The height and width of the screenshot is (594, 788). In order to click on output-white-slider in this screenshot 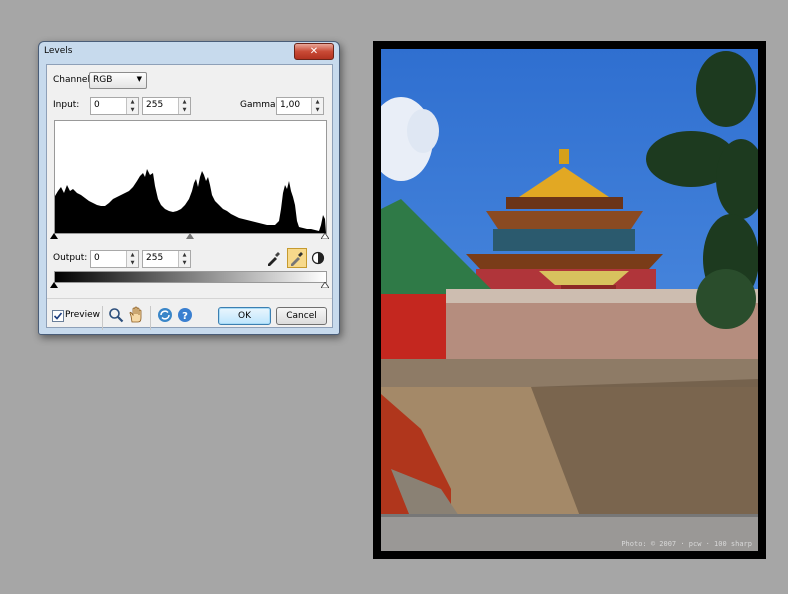, I will do `click(325, 285)`.